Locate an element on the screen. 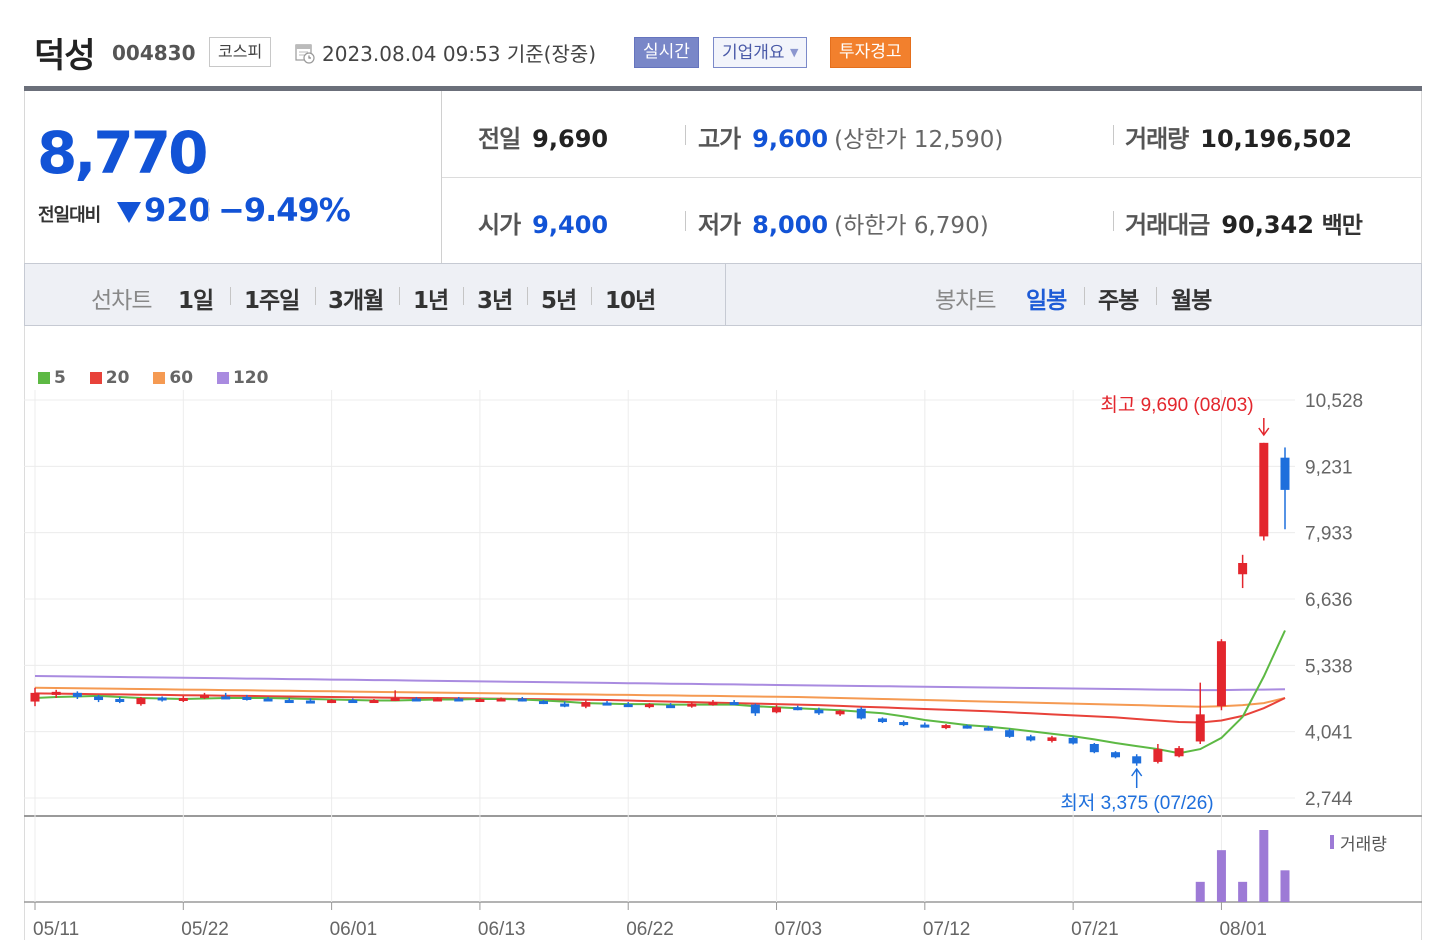 The image size is (1450, 940). min-price-annotation: 최저 3,375 (07/26) is located at coordinates (1136, 803).